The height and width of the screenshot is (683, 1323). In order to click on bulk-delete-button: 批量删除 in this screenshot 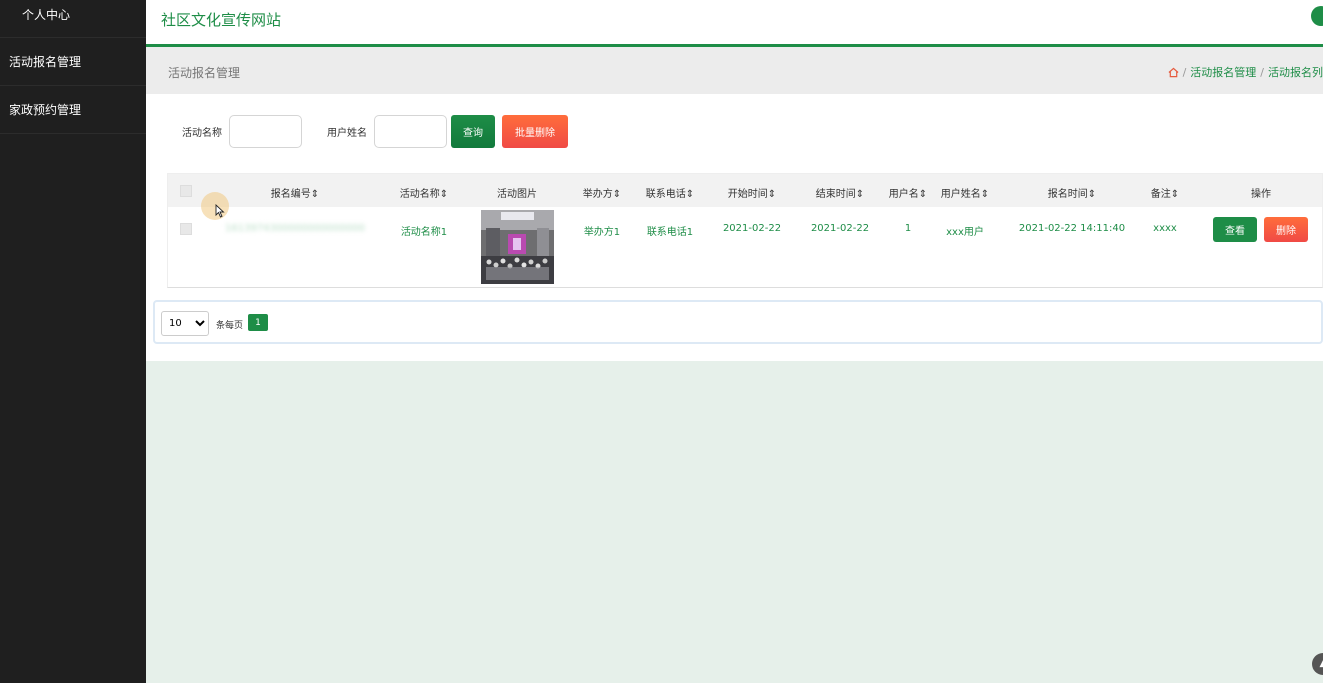, I will do `click(535, 131)`.